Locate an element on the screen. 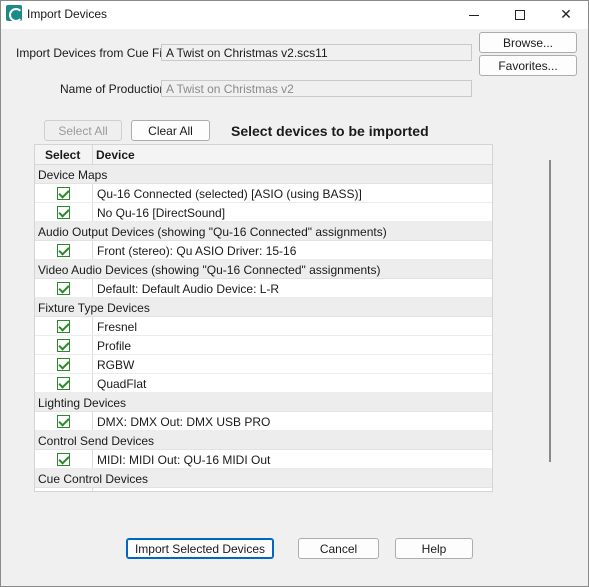  help-button: Help is located at coordinates (434, 548).